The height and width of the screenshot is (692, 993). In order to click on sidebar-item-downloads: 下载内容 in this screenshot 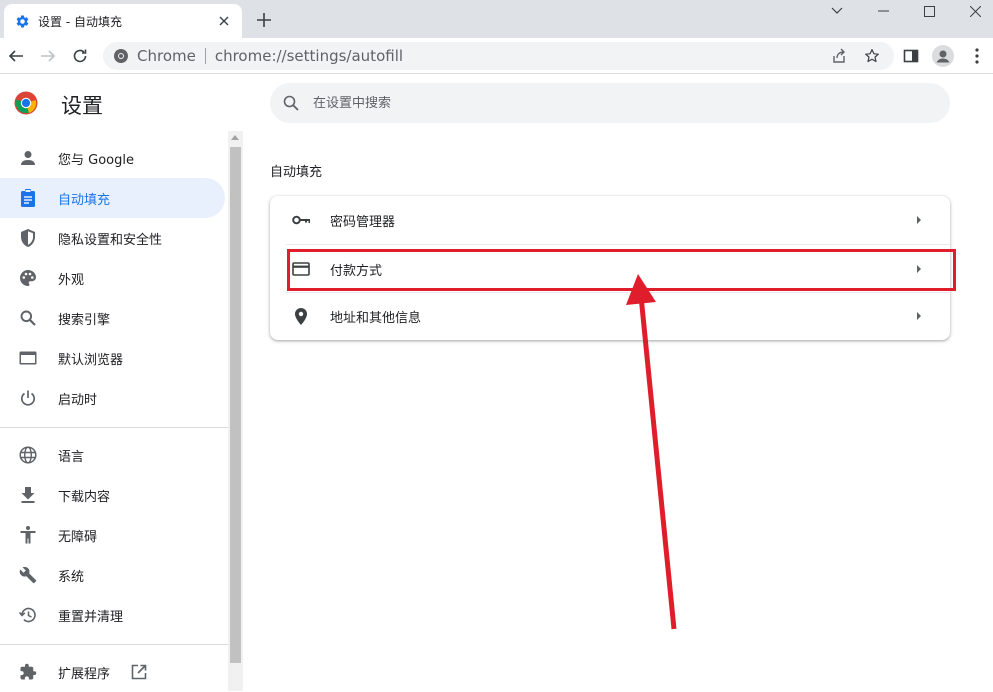, I will do `click(112, 495)`.